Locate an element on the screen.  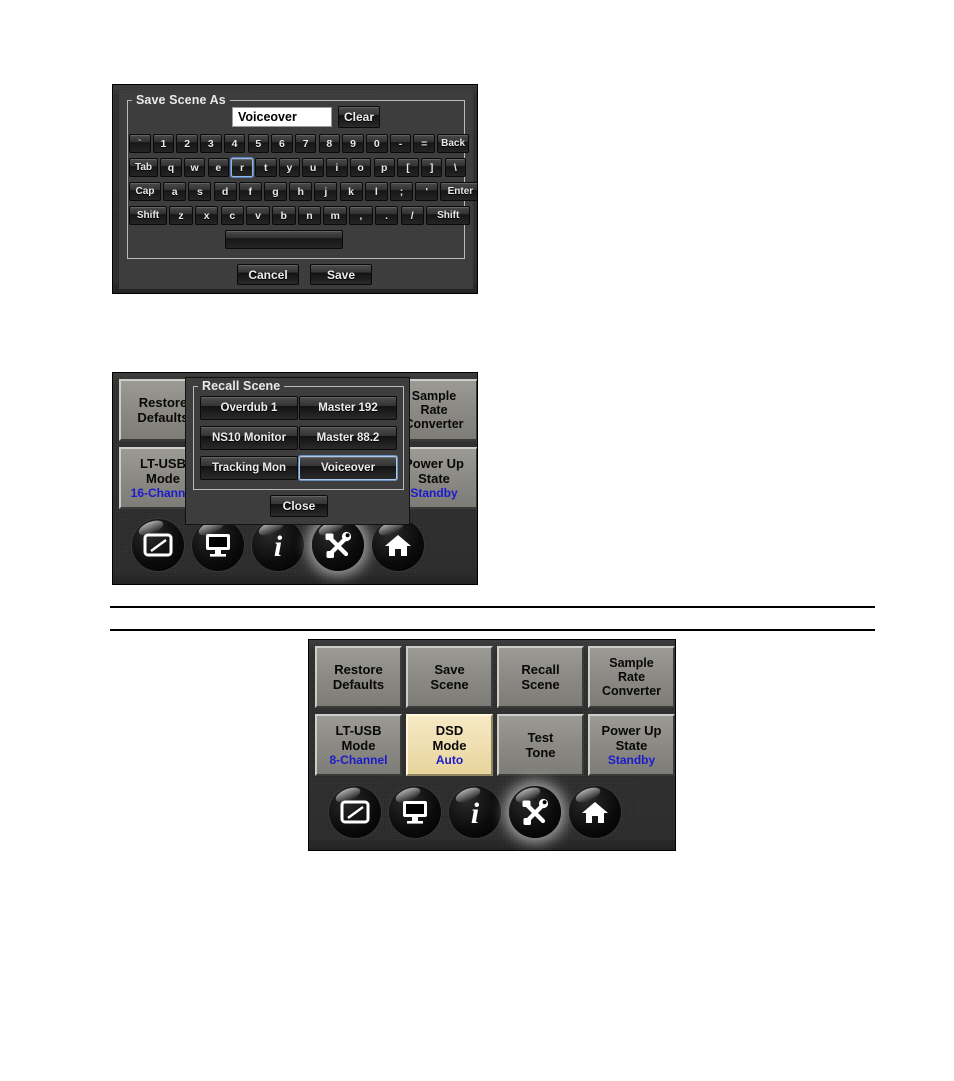
key-z: z is located at coordinates (181, 215).